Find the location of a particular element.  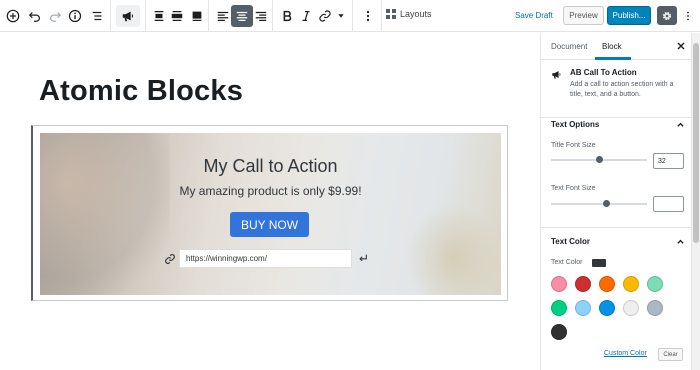

align-full-button is located at coordinates (177, 16).